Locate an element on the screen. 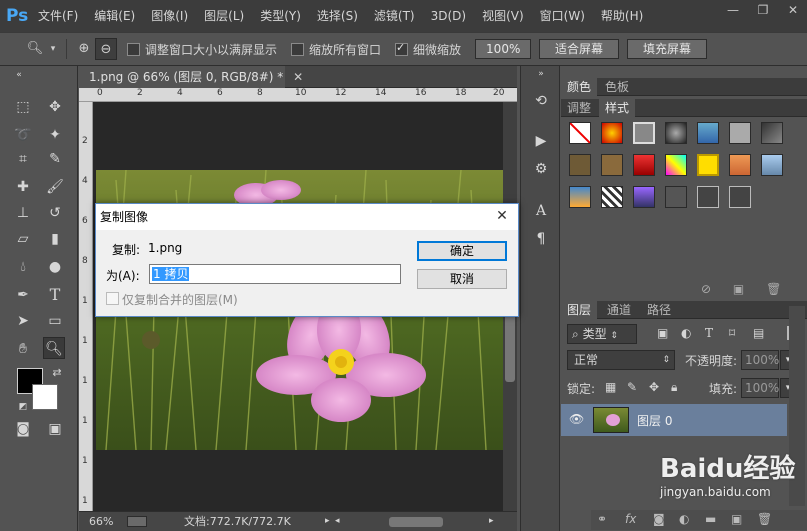 This screenshot has width=807, height=531. default-colors-icon: ◩ is located at coordinates (23, 407).